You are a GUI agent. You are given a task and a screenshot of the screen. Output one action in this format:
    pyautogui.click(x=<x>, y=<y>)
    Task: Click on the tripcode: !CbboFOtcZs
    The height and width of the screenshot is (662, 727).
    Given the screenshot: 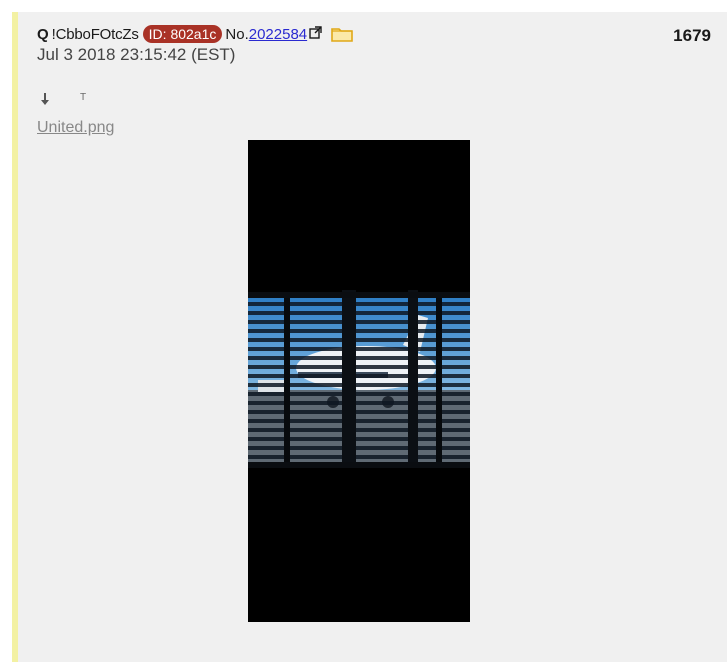 What is the action you would take?
    pyautogui.click(x=95, y=34)
    